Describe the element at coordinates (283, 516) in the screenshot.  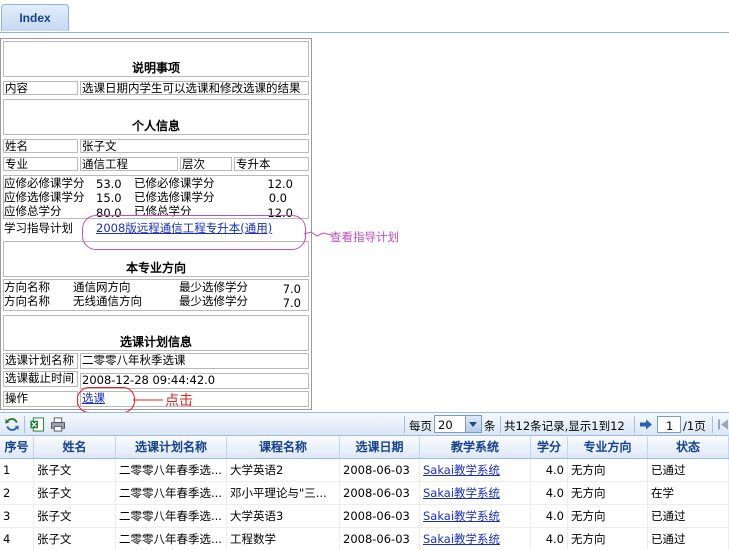
I see `cell-course: 大学英语3` at that location.